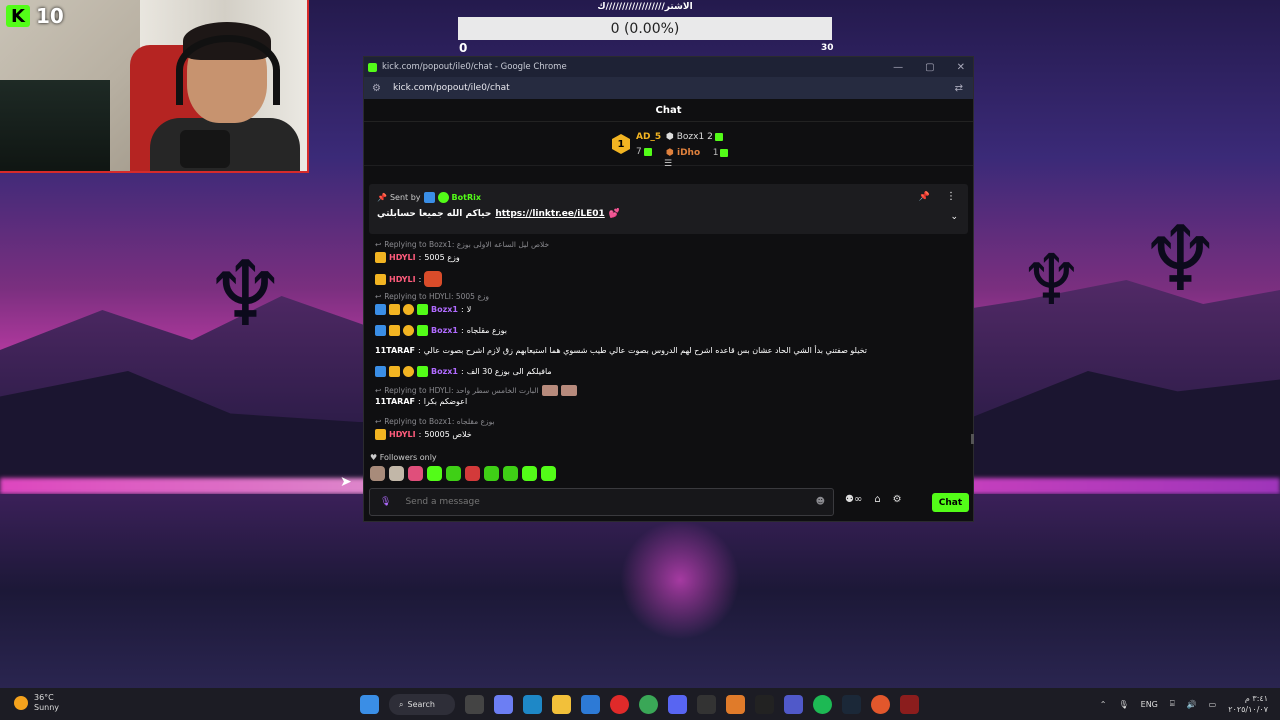  What do you see at coordinates (408, 457) in the screenshot?
I see `followers-only-label: Followers only` at bounding box center [408, 457].